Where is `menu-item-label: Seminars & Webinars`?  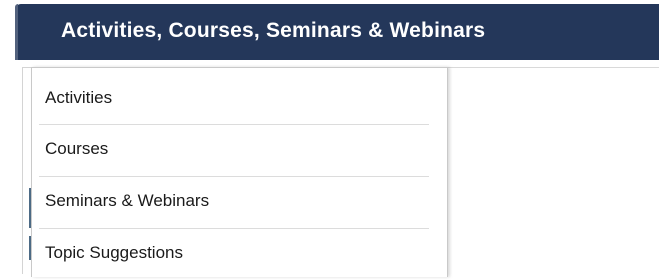
menu-item-label: Seminars & Webinars is located at coordinates (127, 201).